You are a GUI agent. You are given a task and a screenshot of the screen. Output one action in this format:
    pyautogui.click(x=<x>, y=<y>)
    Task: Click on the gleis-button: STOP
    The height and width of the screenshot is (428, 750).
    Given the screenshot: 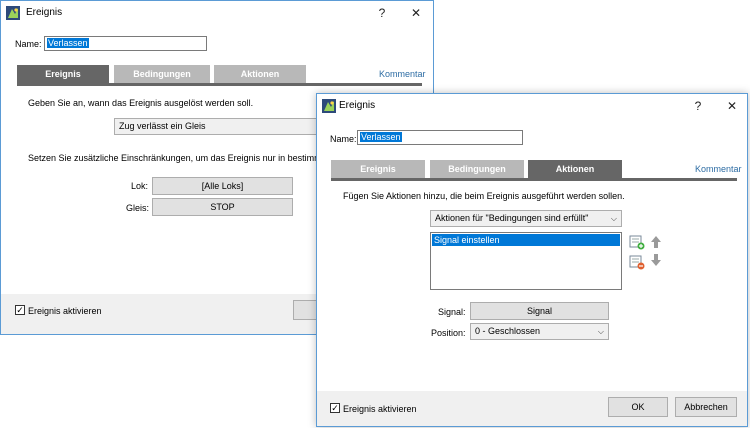 What is the action you would take?
    pyautogui.click(x=222, y=207)
    